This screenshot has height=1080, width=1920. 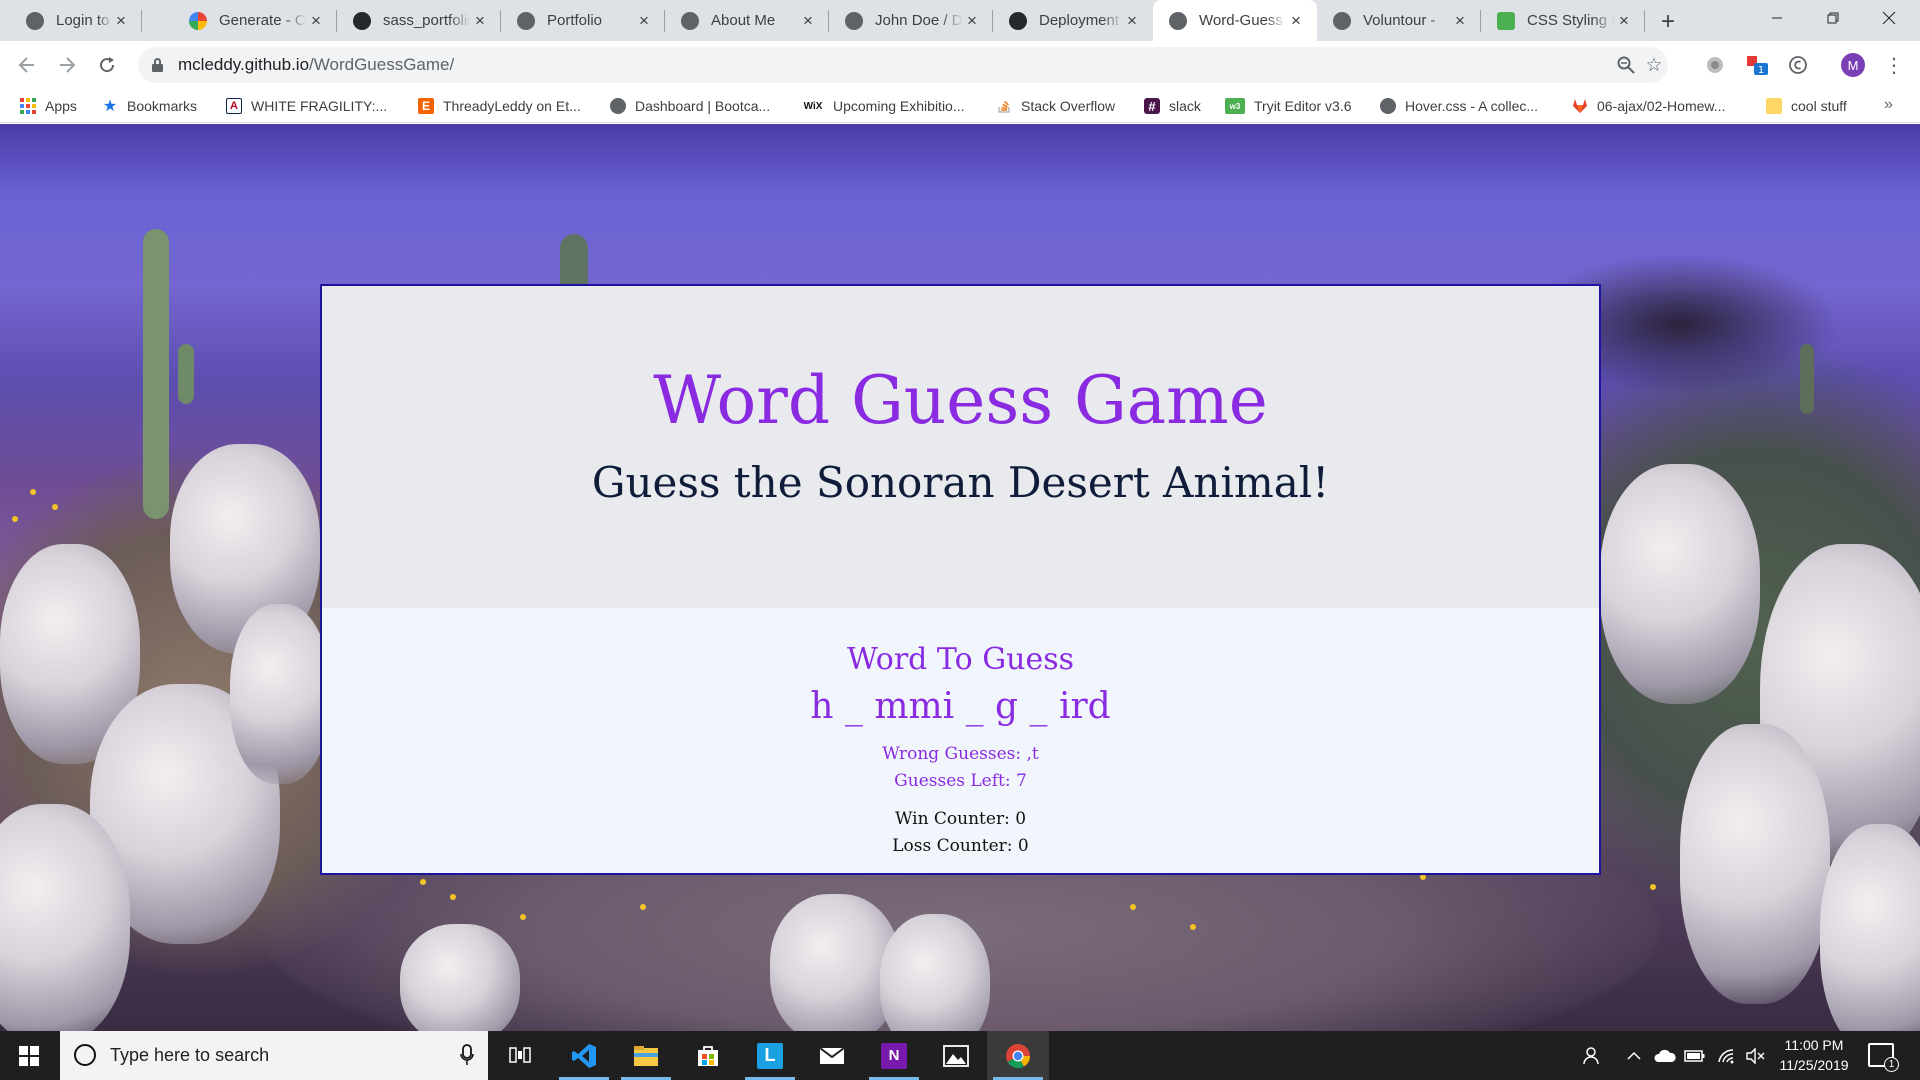 I want to click on bookmark-tryit-editor: w3 Tryit Editor v3.6, so click(x=1288, y=106).